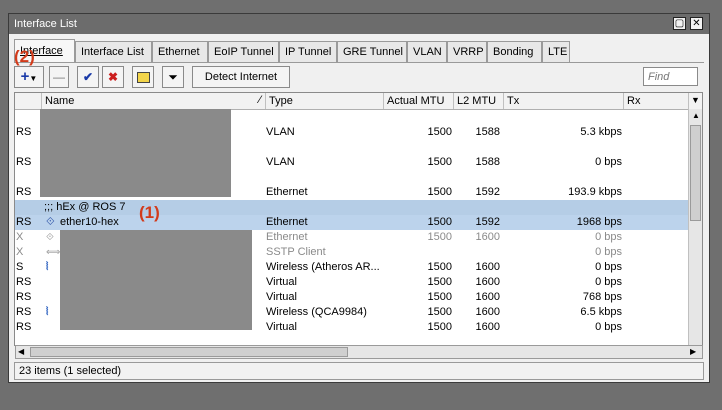 The image size is (722, 410). Describe the element at coordinates (372, 51) in the screenshot. I see `tab-gre-tunnel: GRE Tunnel` at that location.